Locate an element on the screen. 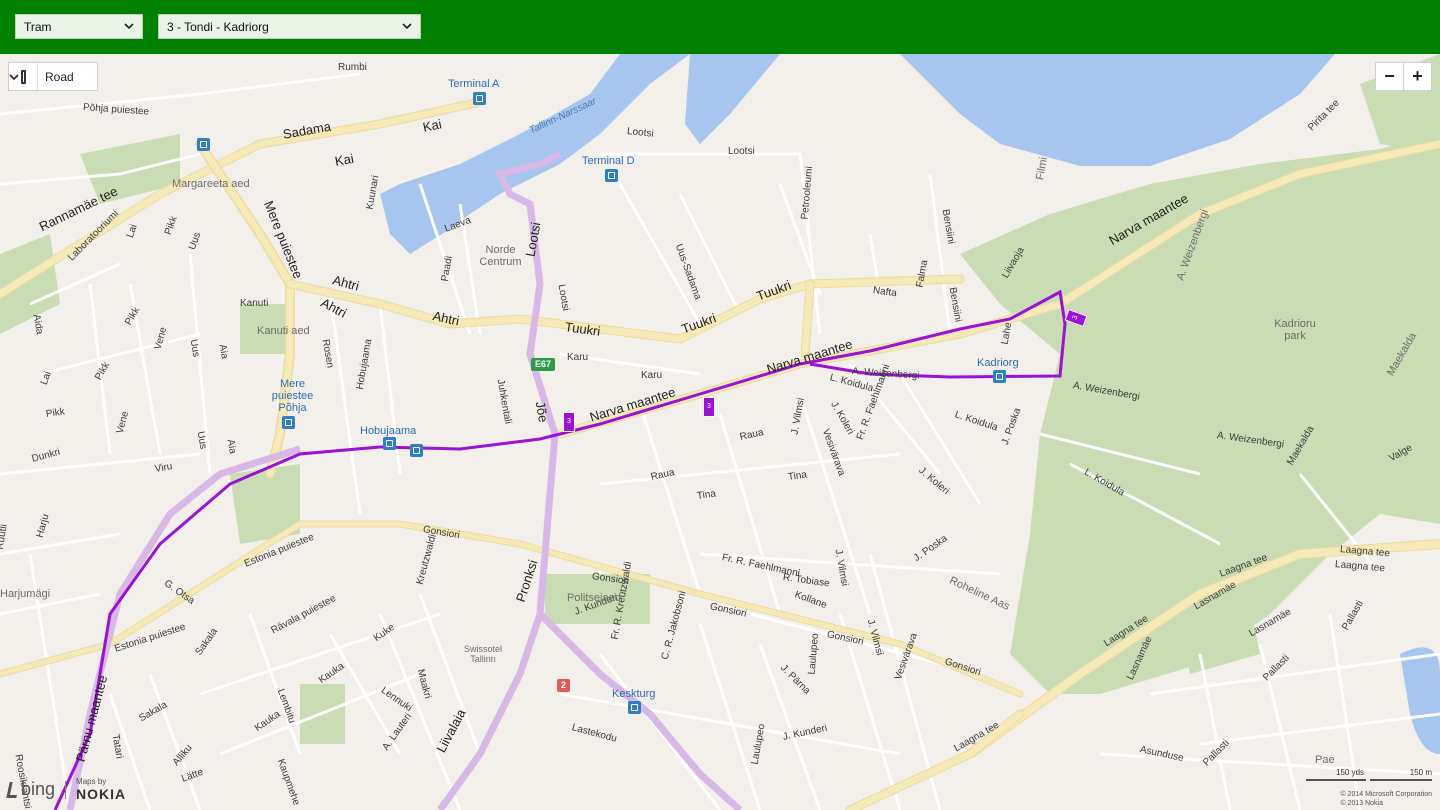  place-label: Kadriorg is located at coordinates (998, 363).